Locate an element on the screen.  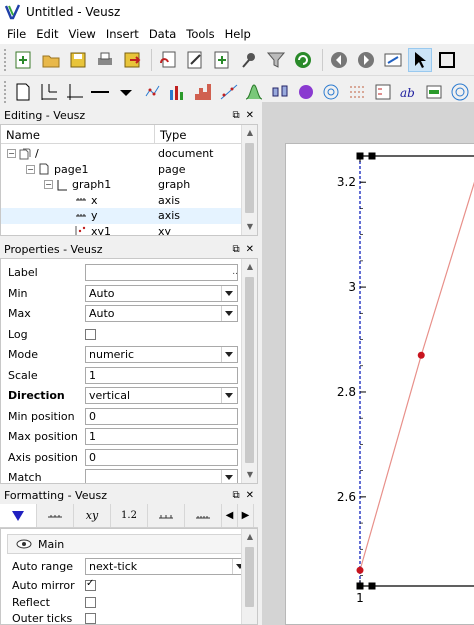
menu-file: File is located at coordinates (16, 34).